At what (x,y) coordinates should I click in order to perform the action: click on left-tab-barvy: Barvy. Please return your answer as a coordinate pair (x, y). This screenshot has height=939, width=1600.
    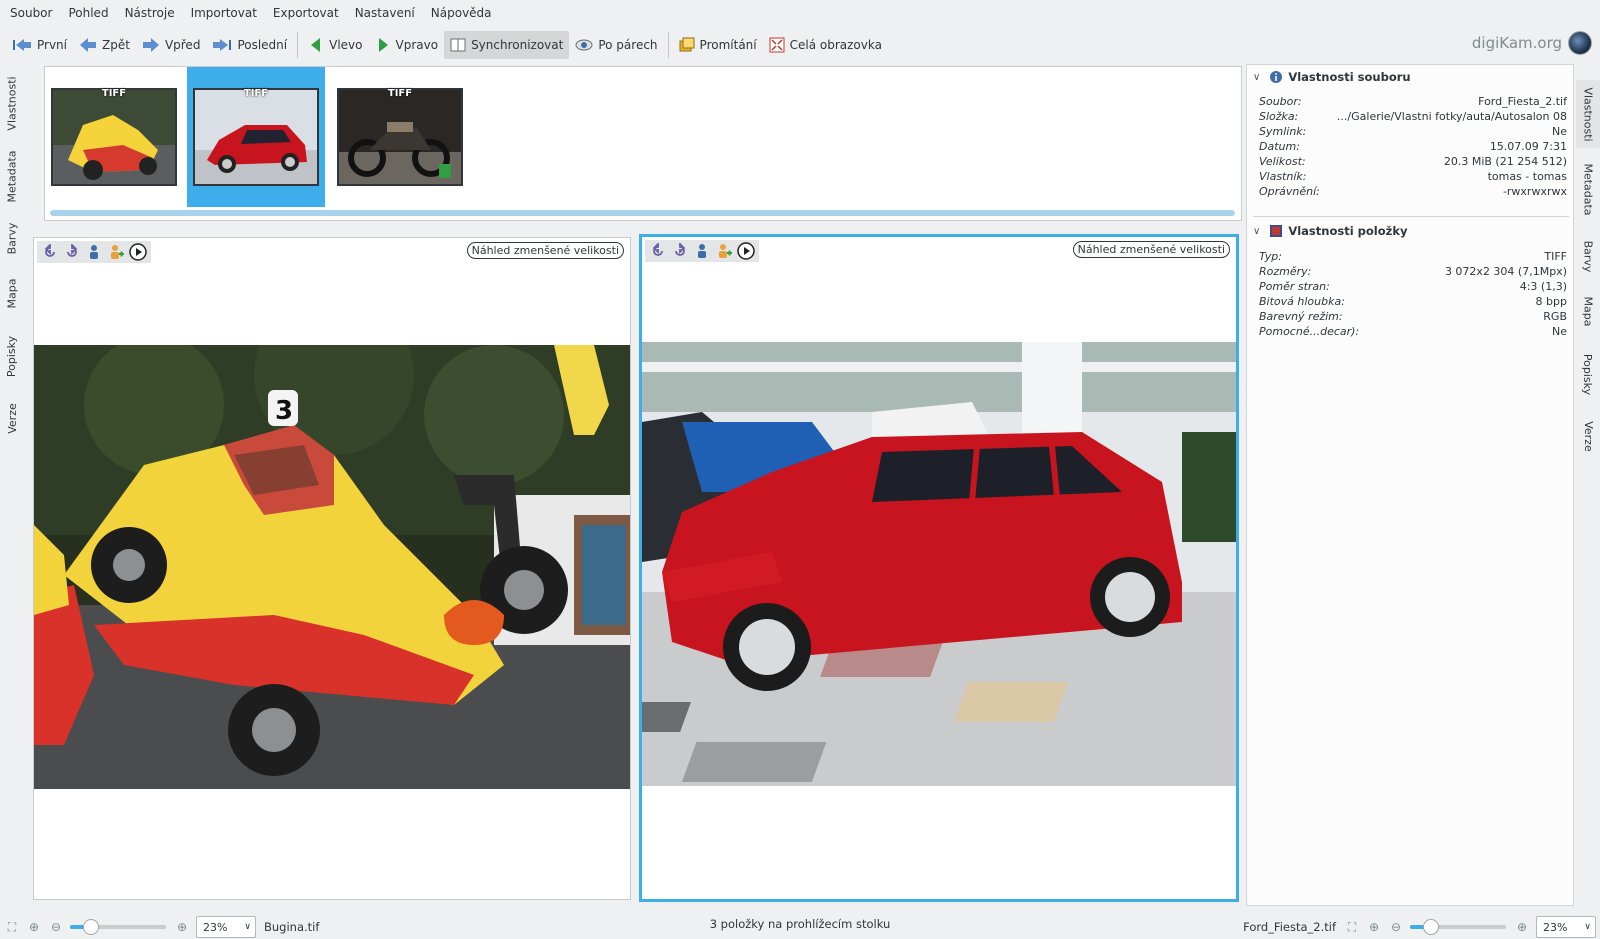
    Looking at the image, I should click on (12, 238).